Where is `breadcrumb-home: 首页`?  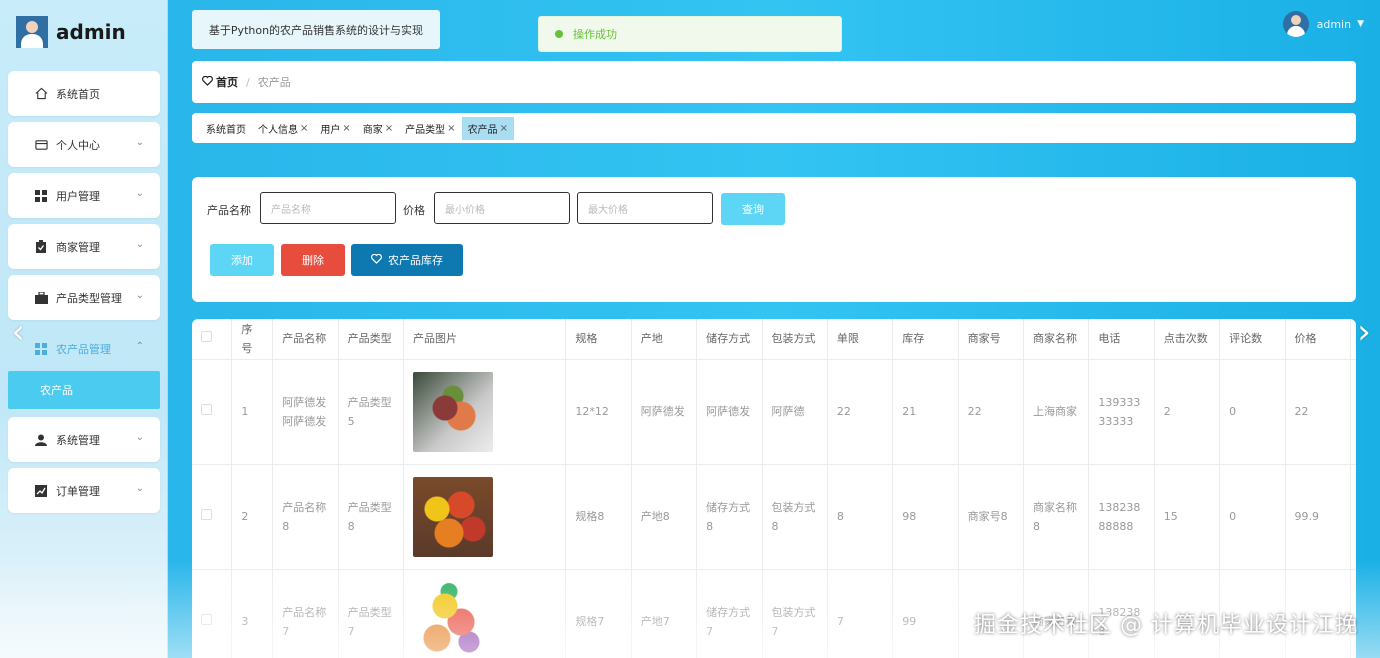 breadcrumb-home: 首页 is located at coordinates (227, 82).